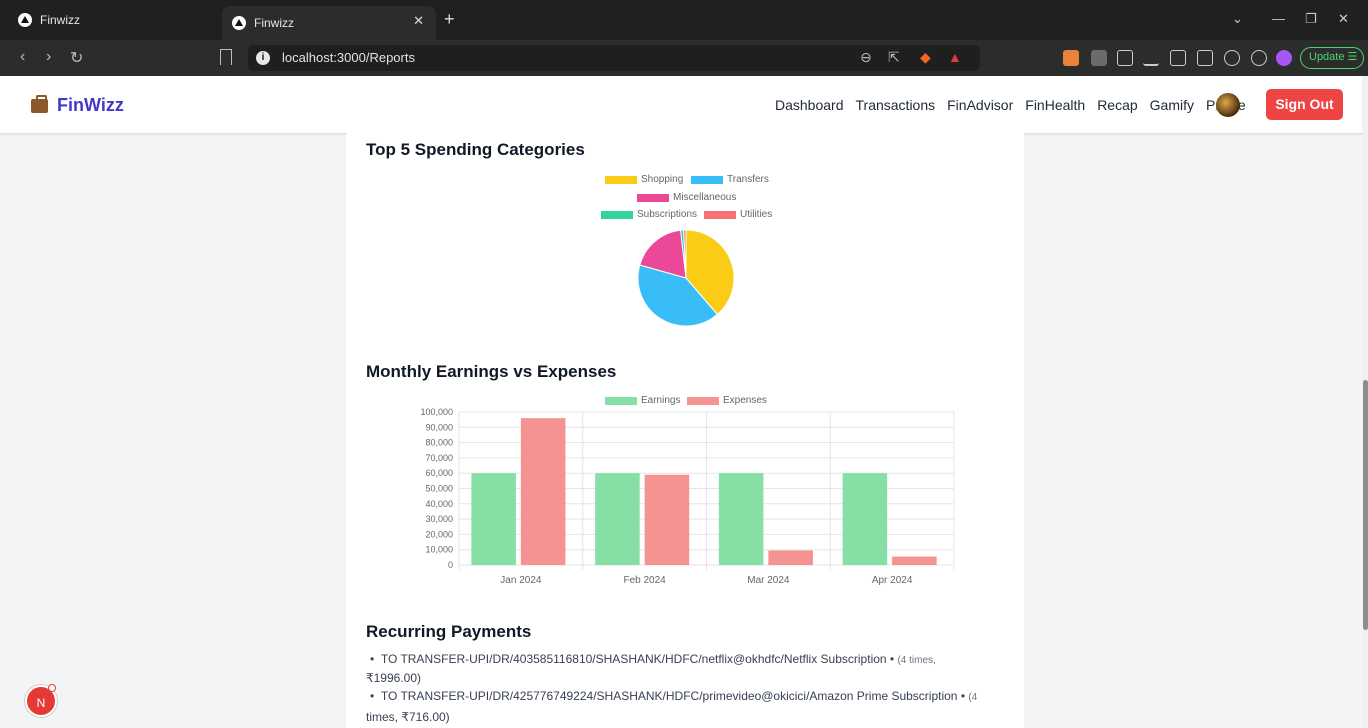 The image size is (1368, 728). I want to click on pie-section-title: Top 5 Spending Categories, so click(475, 149).